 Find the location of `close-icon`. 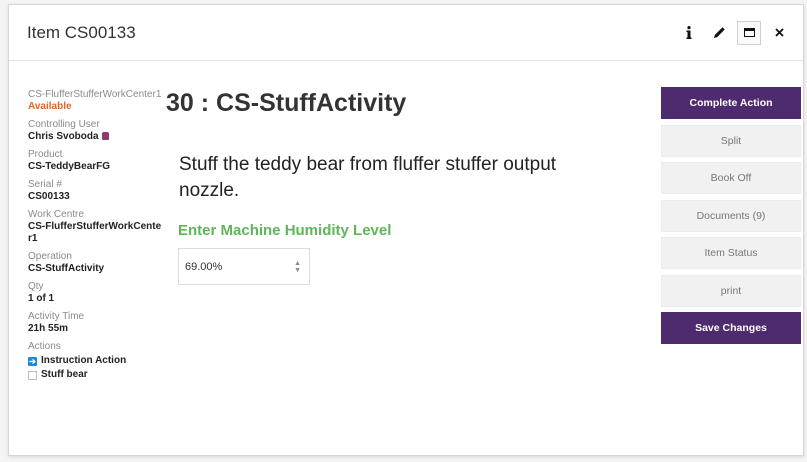

close-icon is located at coordinates (779, 33).